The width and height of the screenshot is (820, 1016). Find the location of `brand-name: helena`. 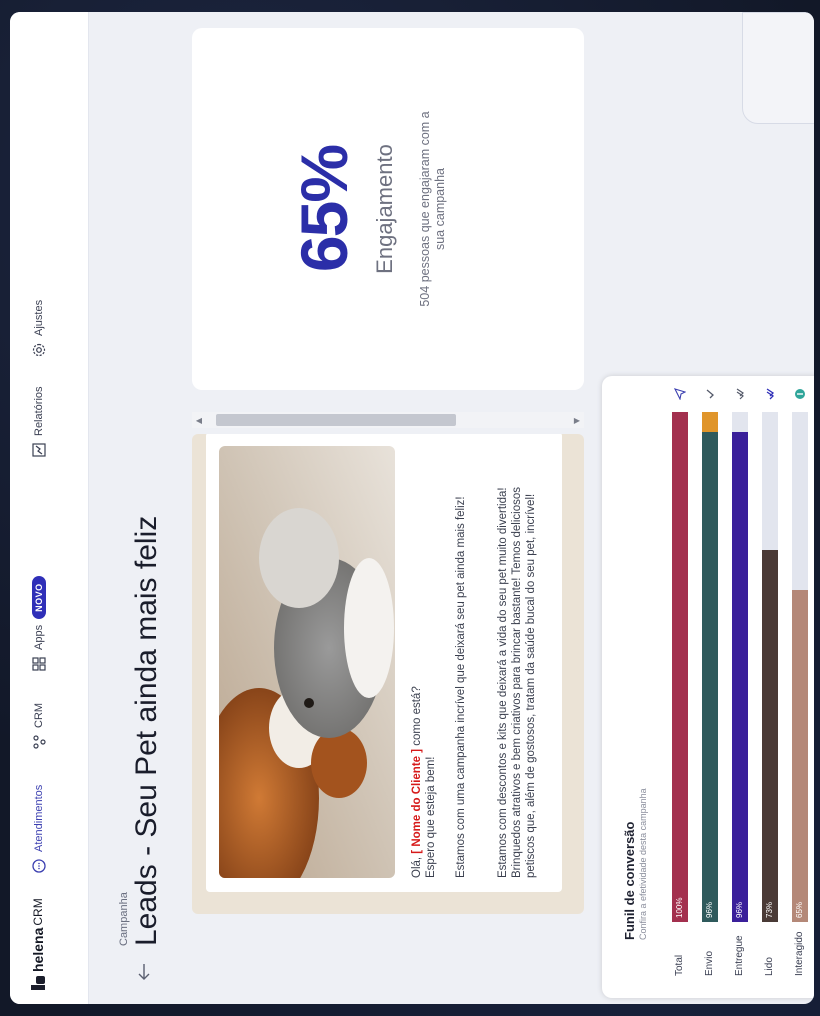

brand-name: helena is located at coordinates (38, 949).